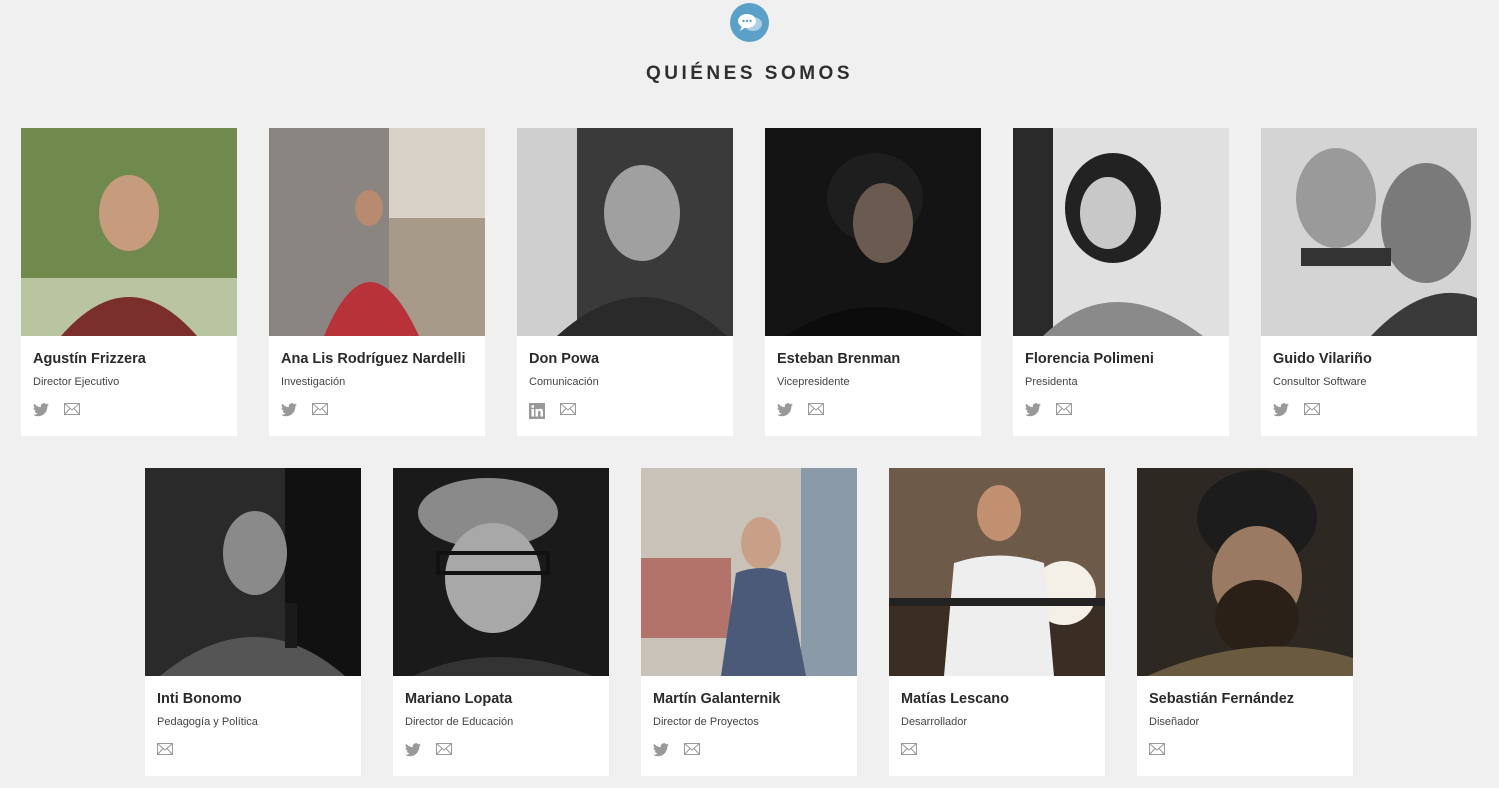 This screenshot has width=1499, height=788. I want to click on member-name: Sebastián Fernández, so click(1222, 699).